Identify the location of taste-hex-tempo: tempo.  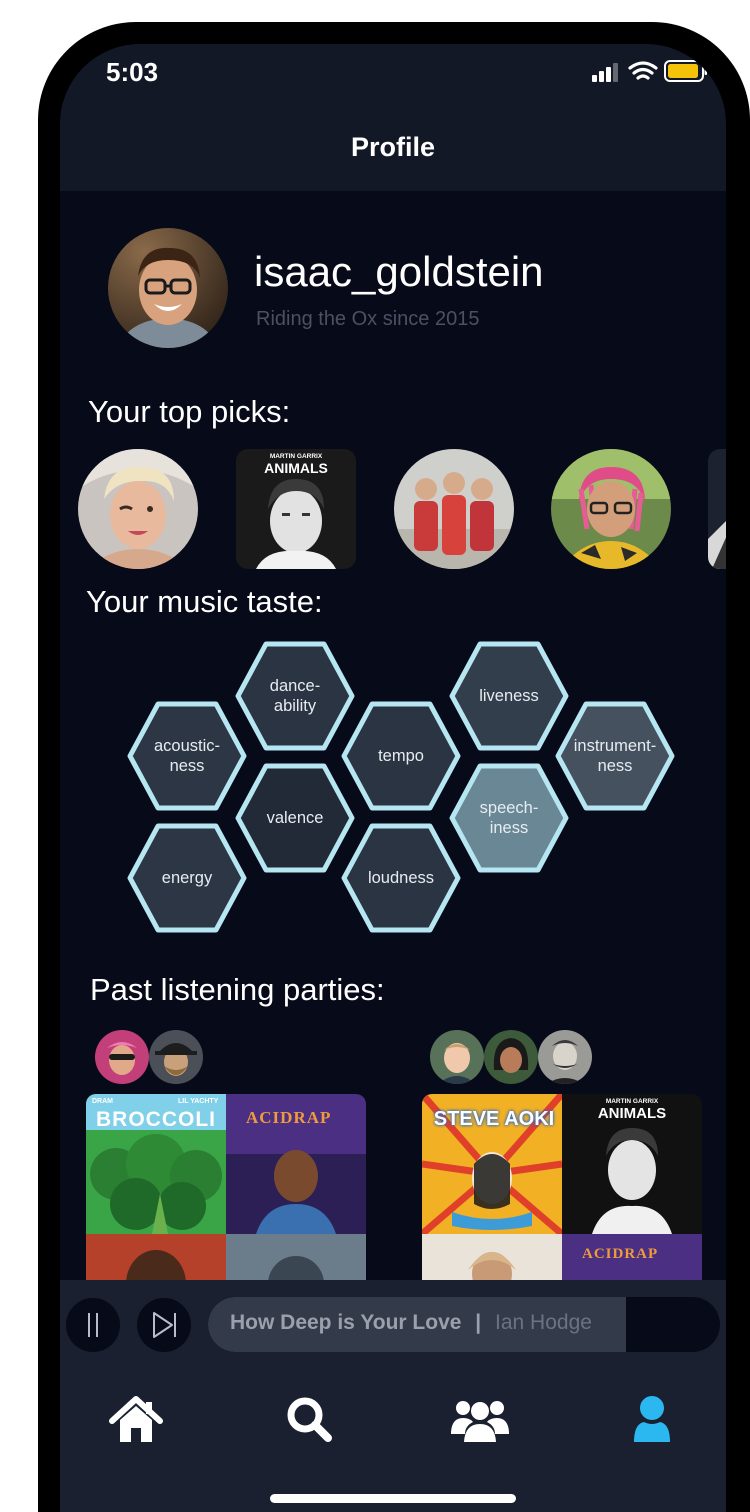
(401, 756).